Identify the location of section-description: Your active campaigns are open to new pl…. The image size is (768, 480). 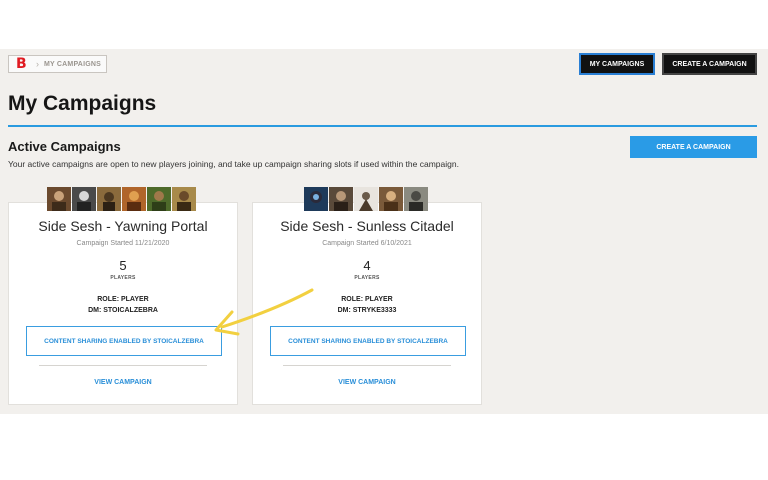
(233, 164).